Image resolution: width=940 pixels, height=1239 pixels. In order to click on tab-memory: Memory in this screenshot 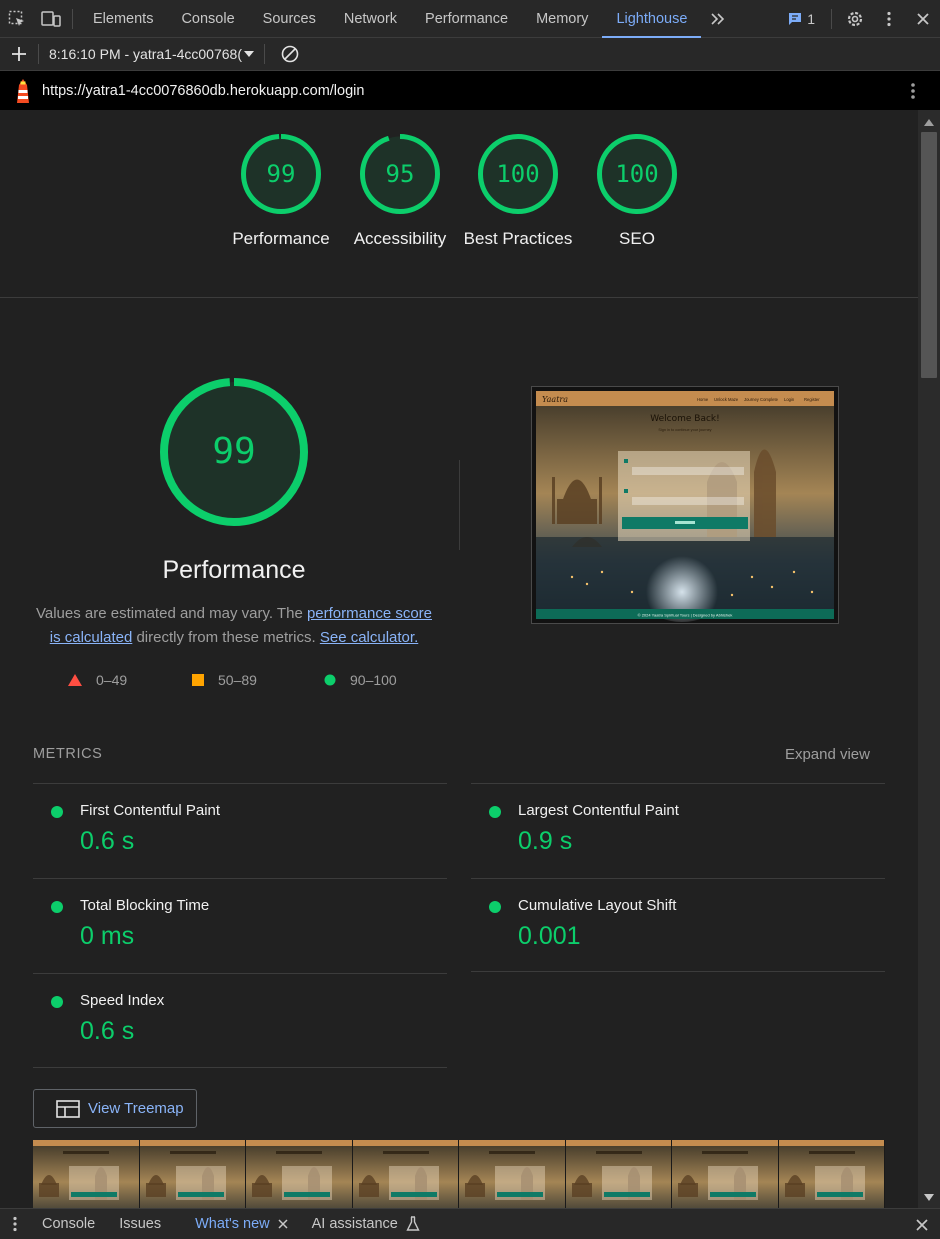, I will do `click(562, 19)`.